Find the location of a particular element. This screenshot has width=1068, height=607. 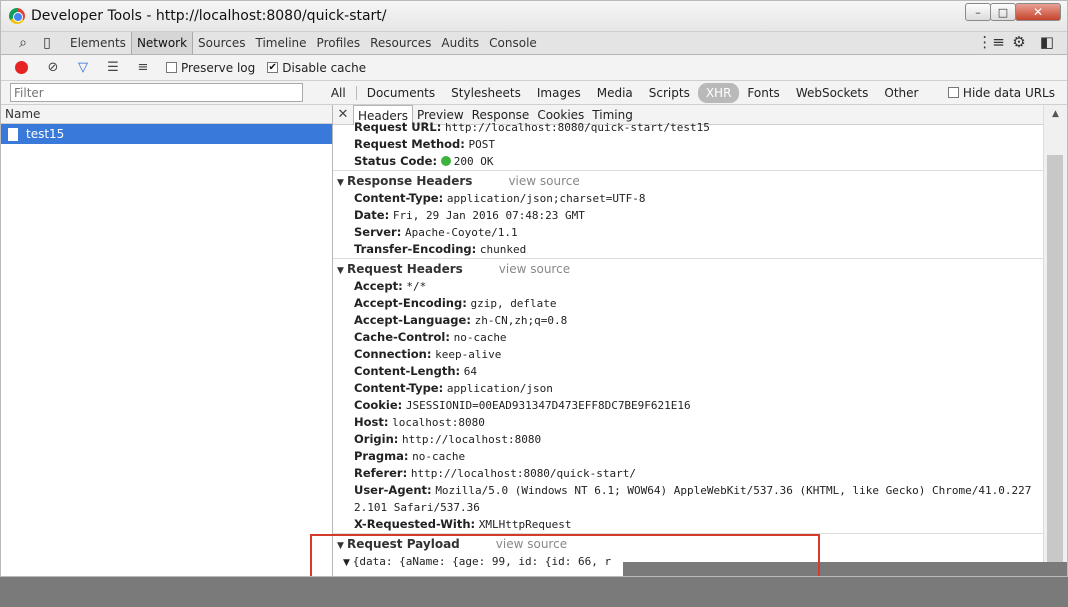

header-line: Accept-Encoding: gzip, deflate is located at coordinates (688, 303).